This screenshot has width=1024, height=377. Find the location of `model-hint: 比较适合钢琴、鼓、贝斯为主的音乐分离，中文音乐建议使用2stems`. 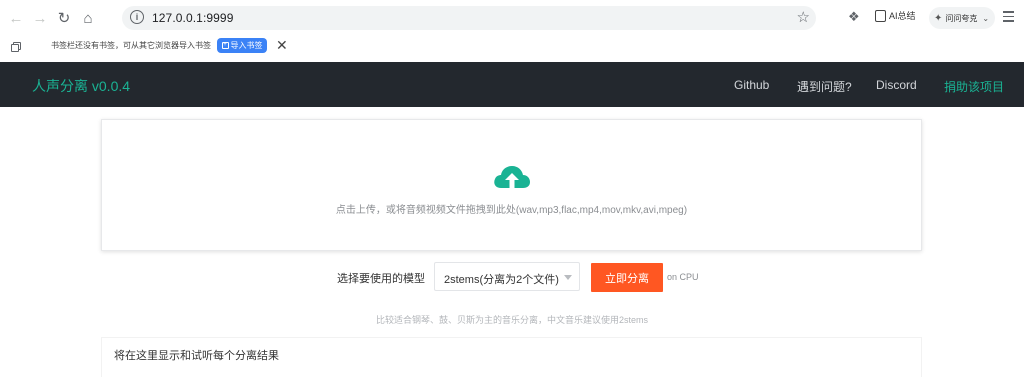

model-hint: 比较适合钢琴、鼓、贝斯为主的音乐分离，中文音乐建议使用2stems is located at coordinates (511, 320).